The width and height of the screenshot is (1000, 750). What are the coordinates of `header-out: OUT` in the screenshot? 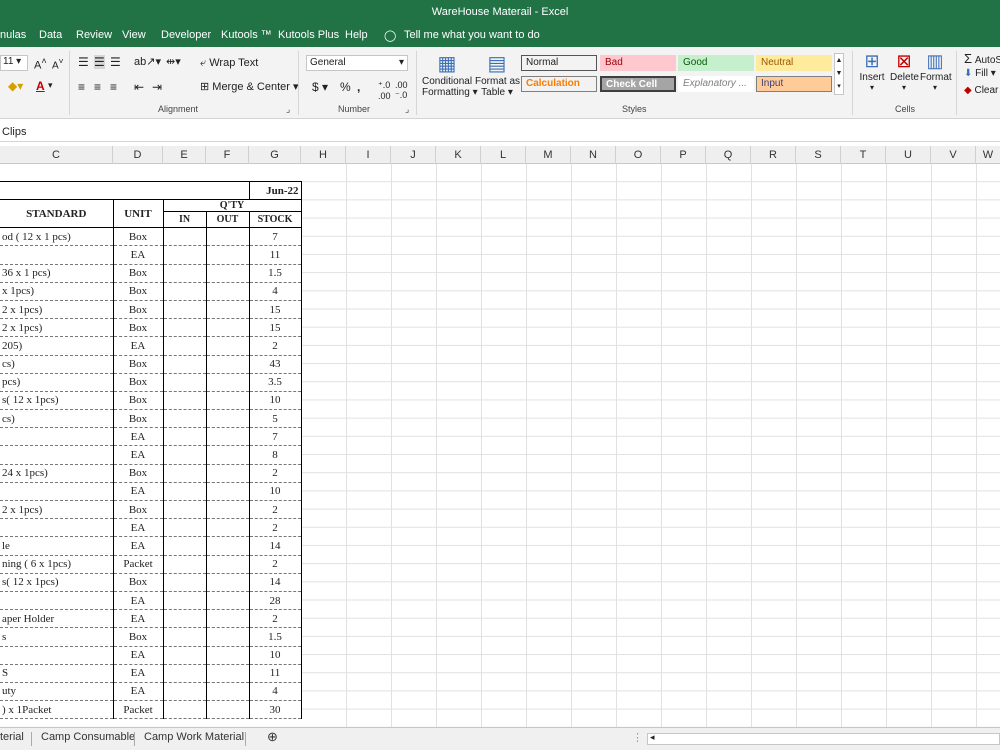 It's located at (227, 220).